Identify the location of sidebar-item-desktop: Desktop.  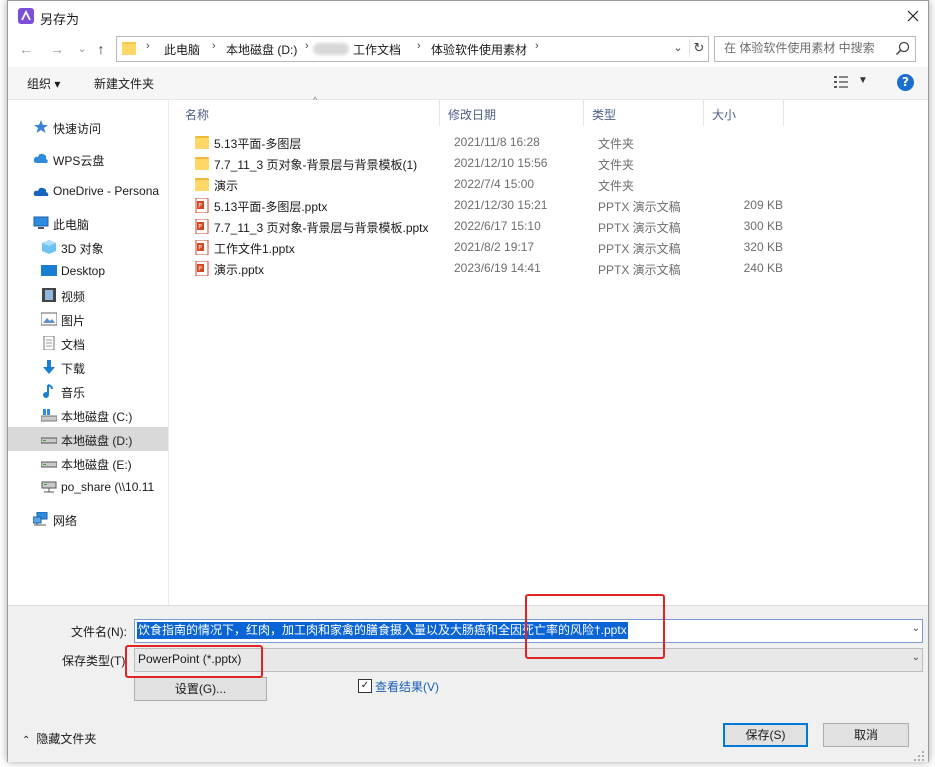
(88, 271).